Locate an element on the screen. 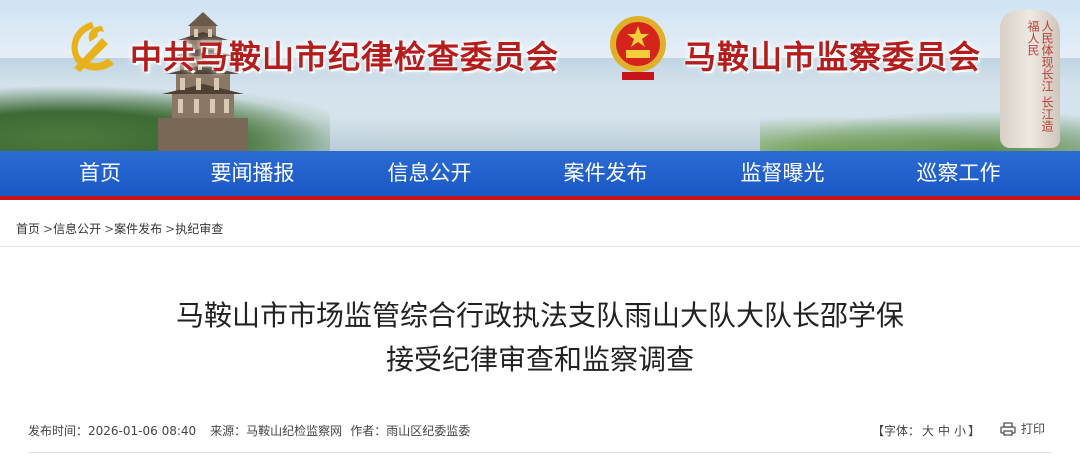  nav-item-home: 首页 is located at coordinates (100, 173).